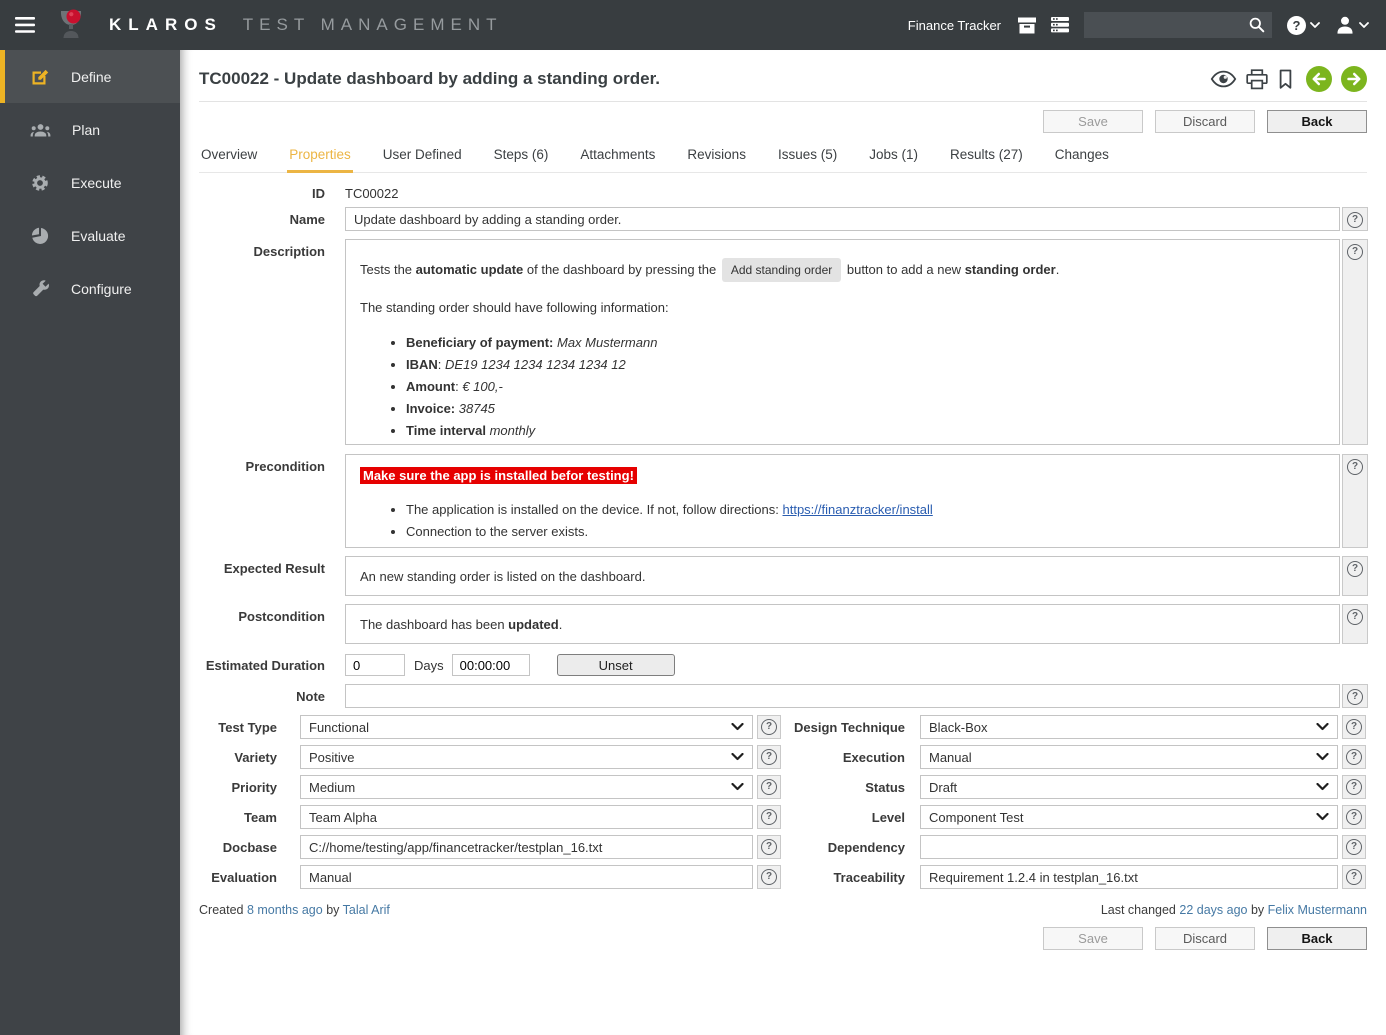 This screenshot has width=1386, height=1035. I want to click on traceability-input: Requirement 1.2.4 in testplan_16.txt, so click(1129, 877).